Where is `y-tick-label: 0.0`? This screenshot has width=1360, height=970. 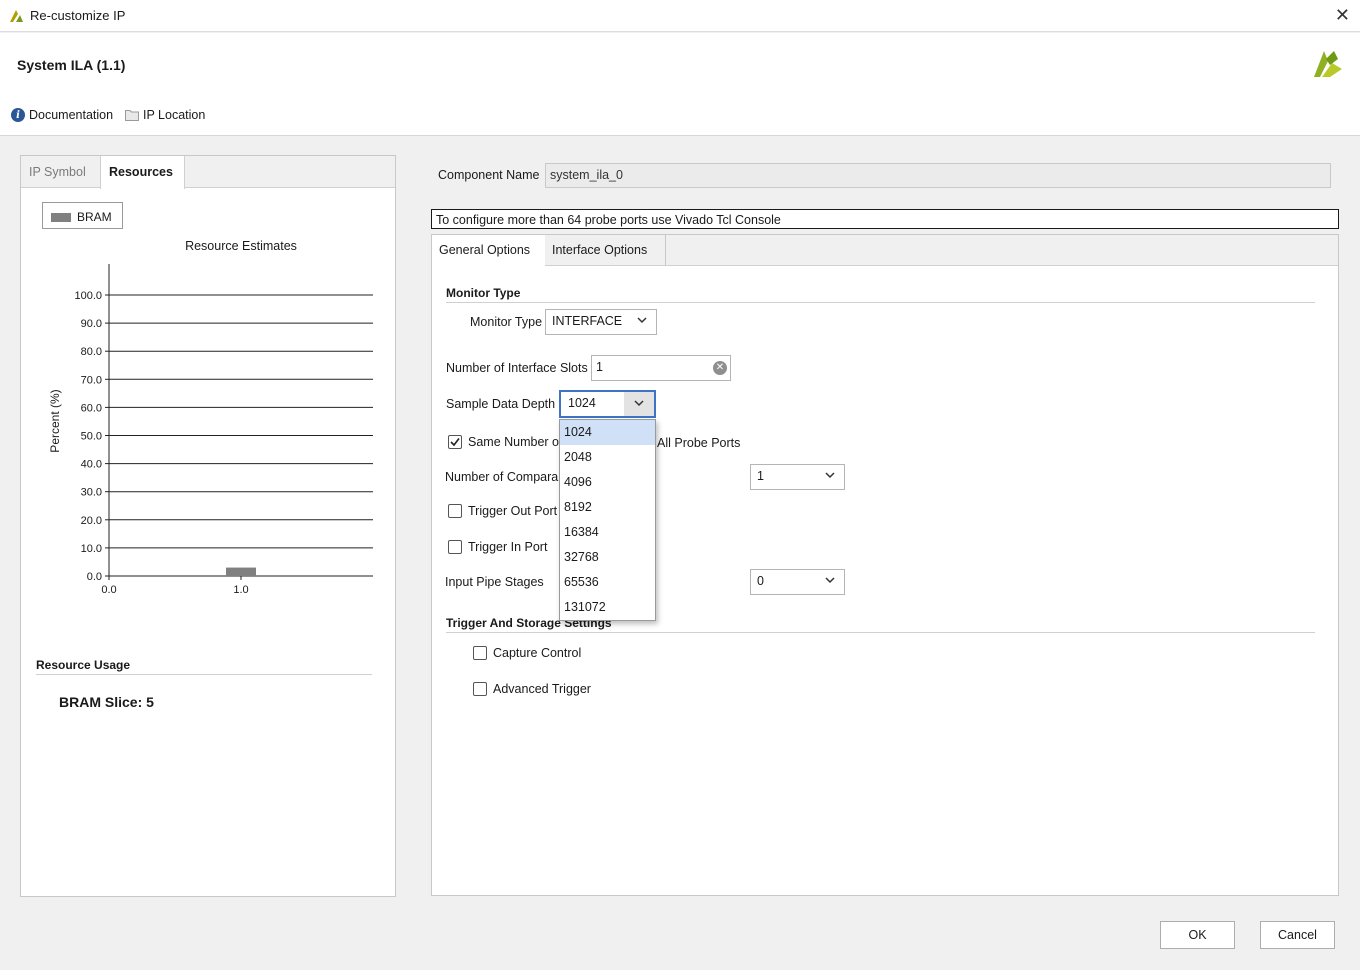 y-tick-label: 0.0 is located at coordinates (94, 577).